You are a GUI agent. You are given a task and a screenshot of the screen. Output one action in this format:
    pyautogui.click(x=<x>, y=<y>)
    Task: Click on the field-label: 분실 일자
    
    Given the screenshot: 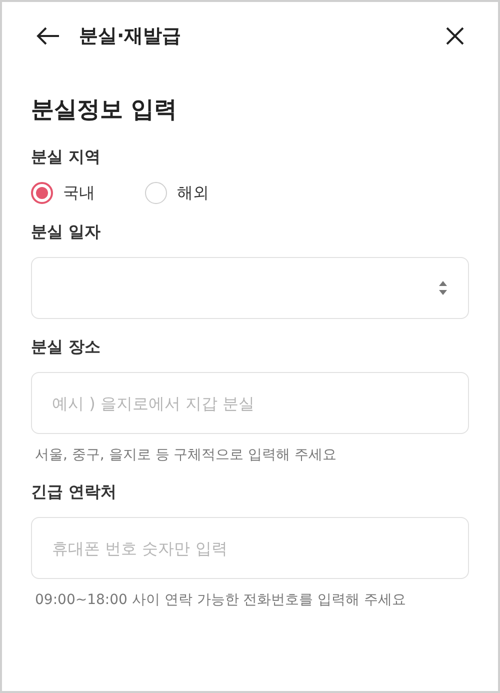 What is the action you would take?
    pyautogui.click(x=66, y=232)
    